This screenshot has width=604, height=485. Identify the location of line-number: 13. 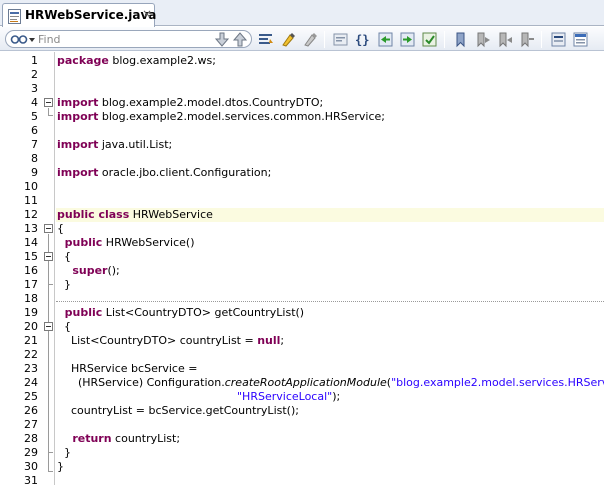
(31, 228).